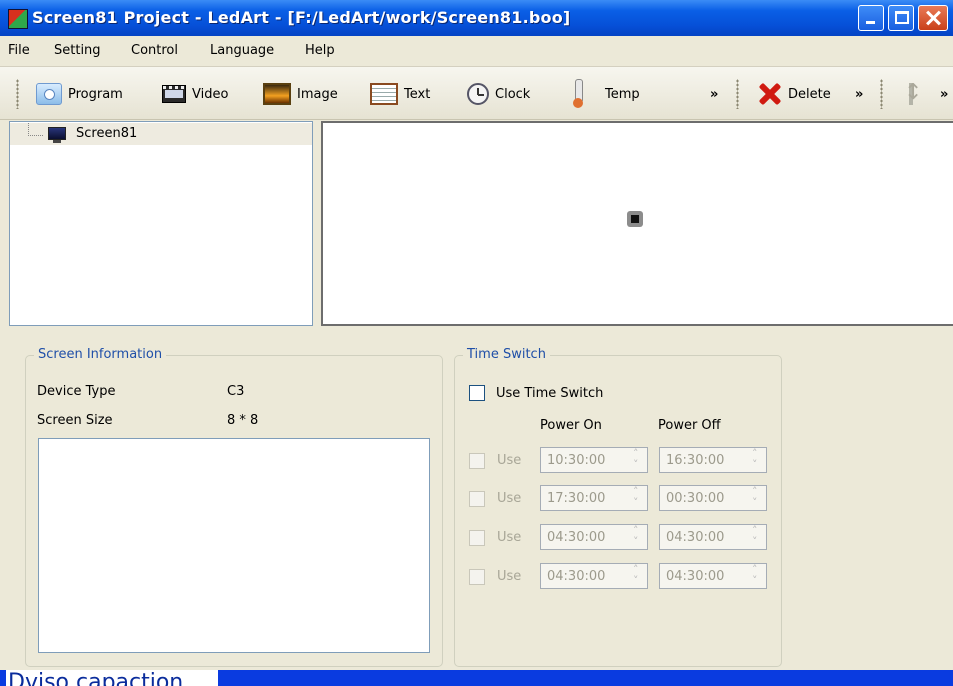 The width and height of the screenshot is (953, 686). What do you see at coordinates (210, 94) in the screenshot?
I see `video-label: Video` at bounding box center [210, 94].